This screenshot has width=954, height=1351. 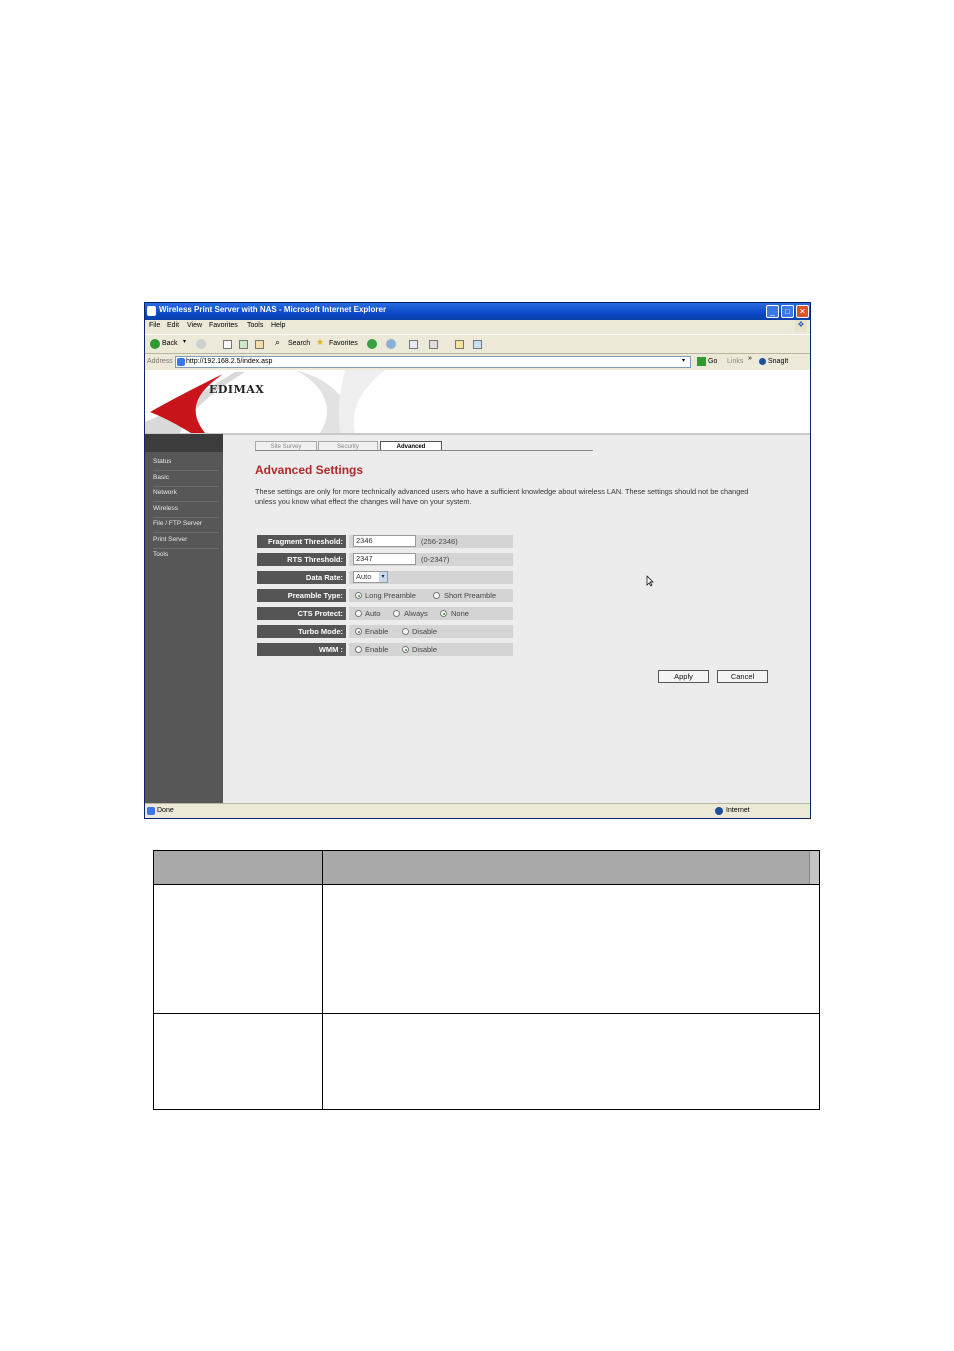 What do you see at coordinates (778, 361) in the screenshot?
I see `snagit-button: SnagIt` at bounding box center [778, 361].